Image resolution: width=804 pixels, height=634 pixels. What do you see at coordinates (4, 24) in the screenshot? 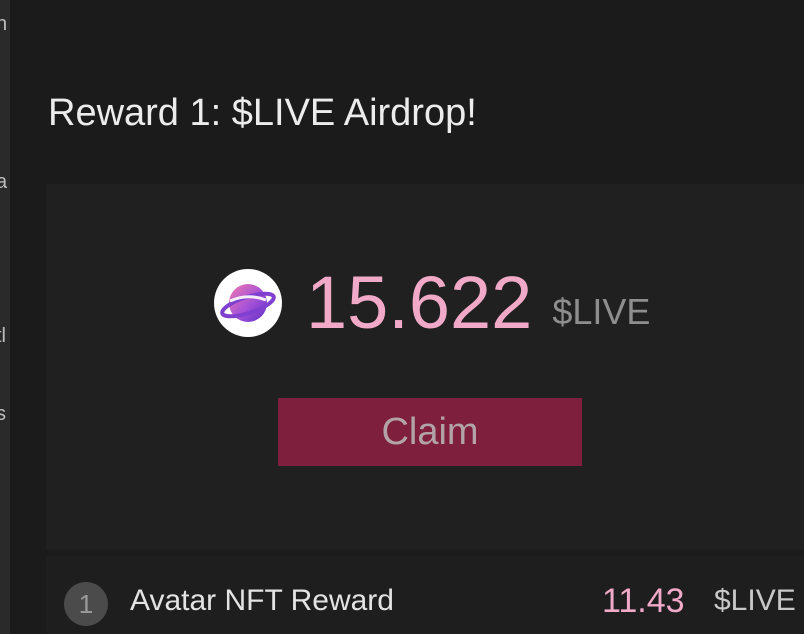
I see `edge-text: n` at bounding box center [4, 24].